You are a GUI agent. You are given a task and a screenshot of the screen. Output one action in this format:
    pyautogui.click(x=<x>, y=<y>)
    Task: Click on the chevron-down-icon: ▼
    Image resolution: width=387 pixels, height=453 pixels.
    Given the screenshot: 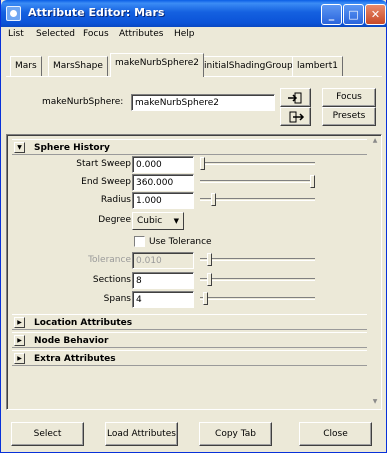 What is the action you would take?
    pyautogui.click(x=176, y=221)
    